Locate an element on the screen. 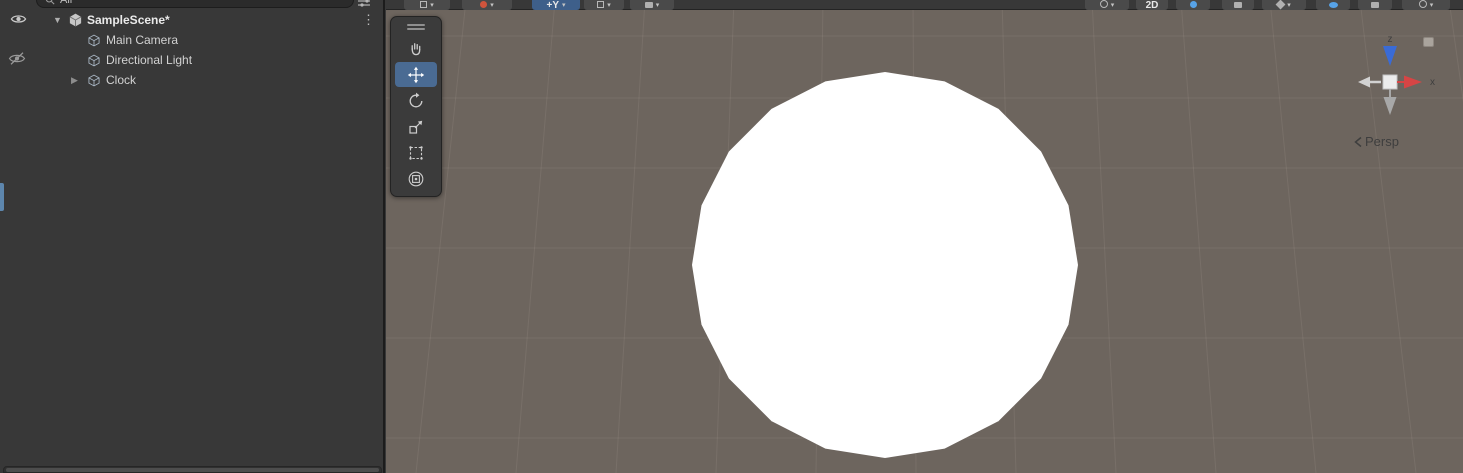 Image resolution: width=1463 pixels, height=473 pixels. hierarchy-row-scene: ▼ SampleScene* ⋮ is located at coordinates (191, 20).